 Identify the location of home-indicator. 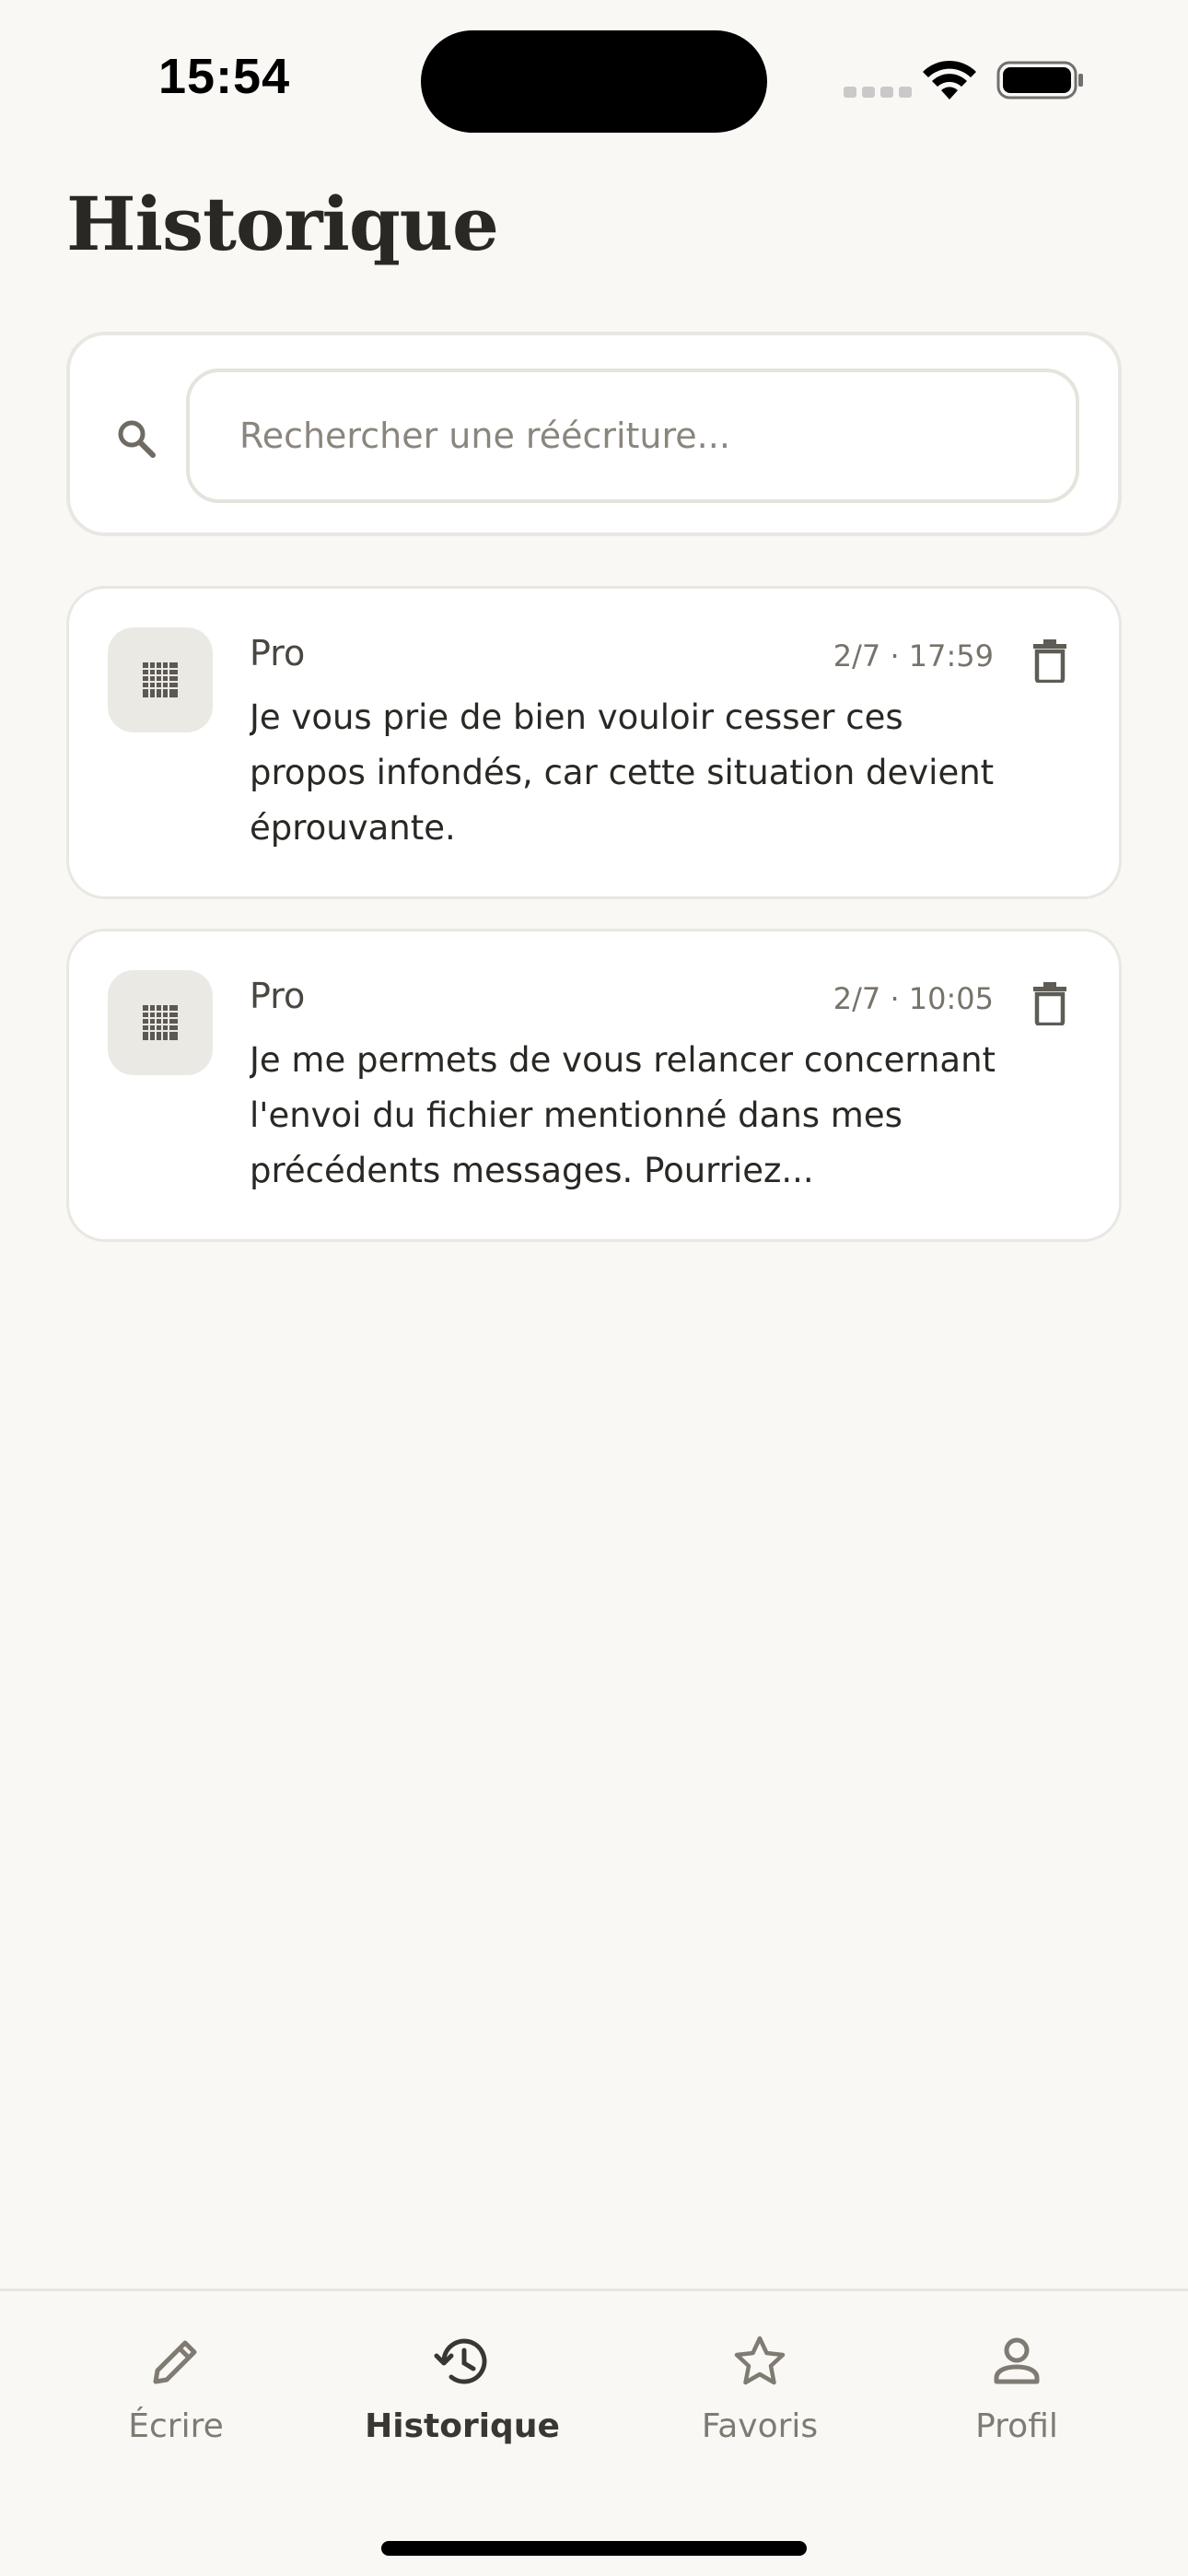
(594, 2548).